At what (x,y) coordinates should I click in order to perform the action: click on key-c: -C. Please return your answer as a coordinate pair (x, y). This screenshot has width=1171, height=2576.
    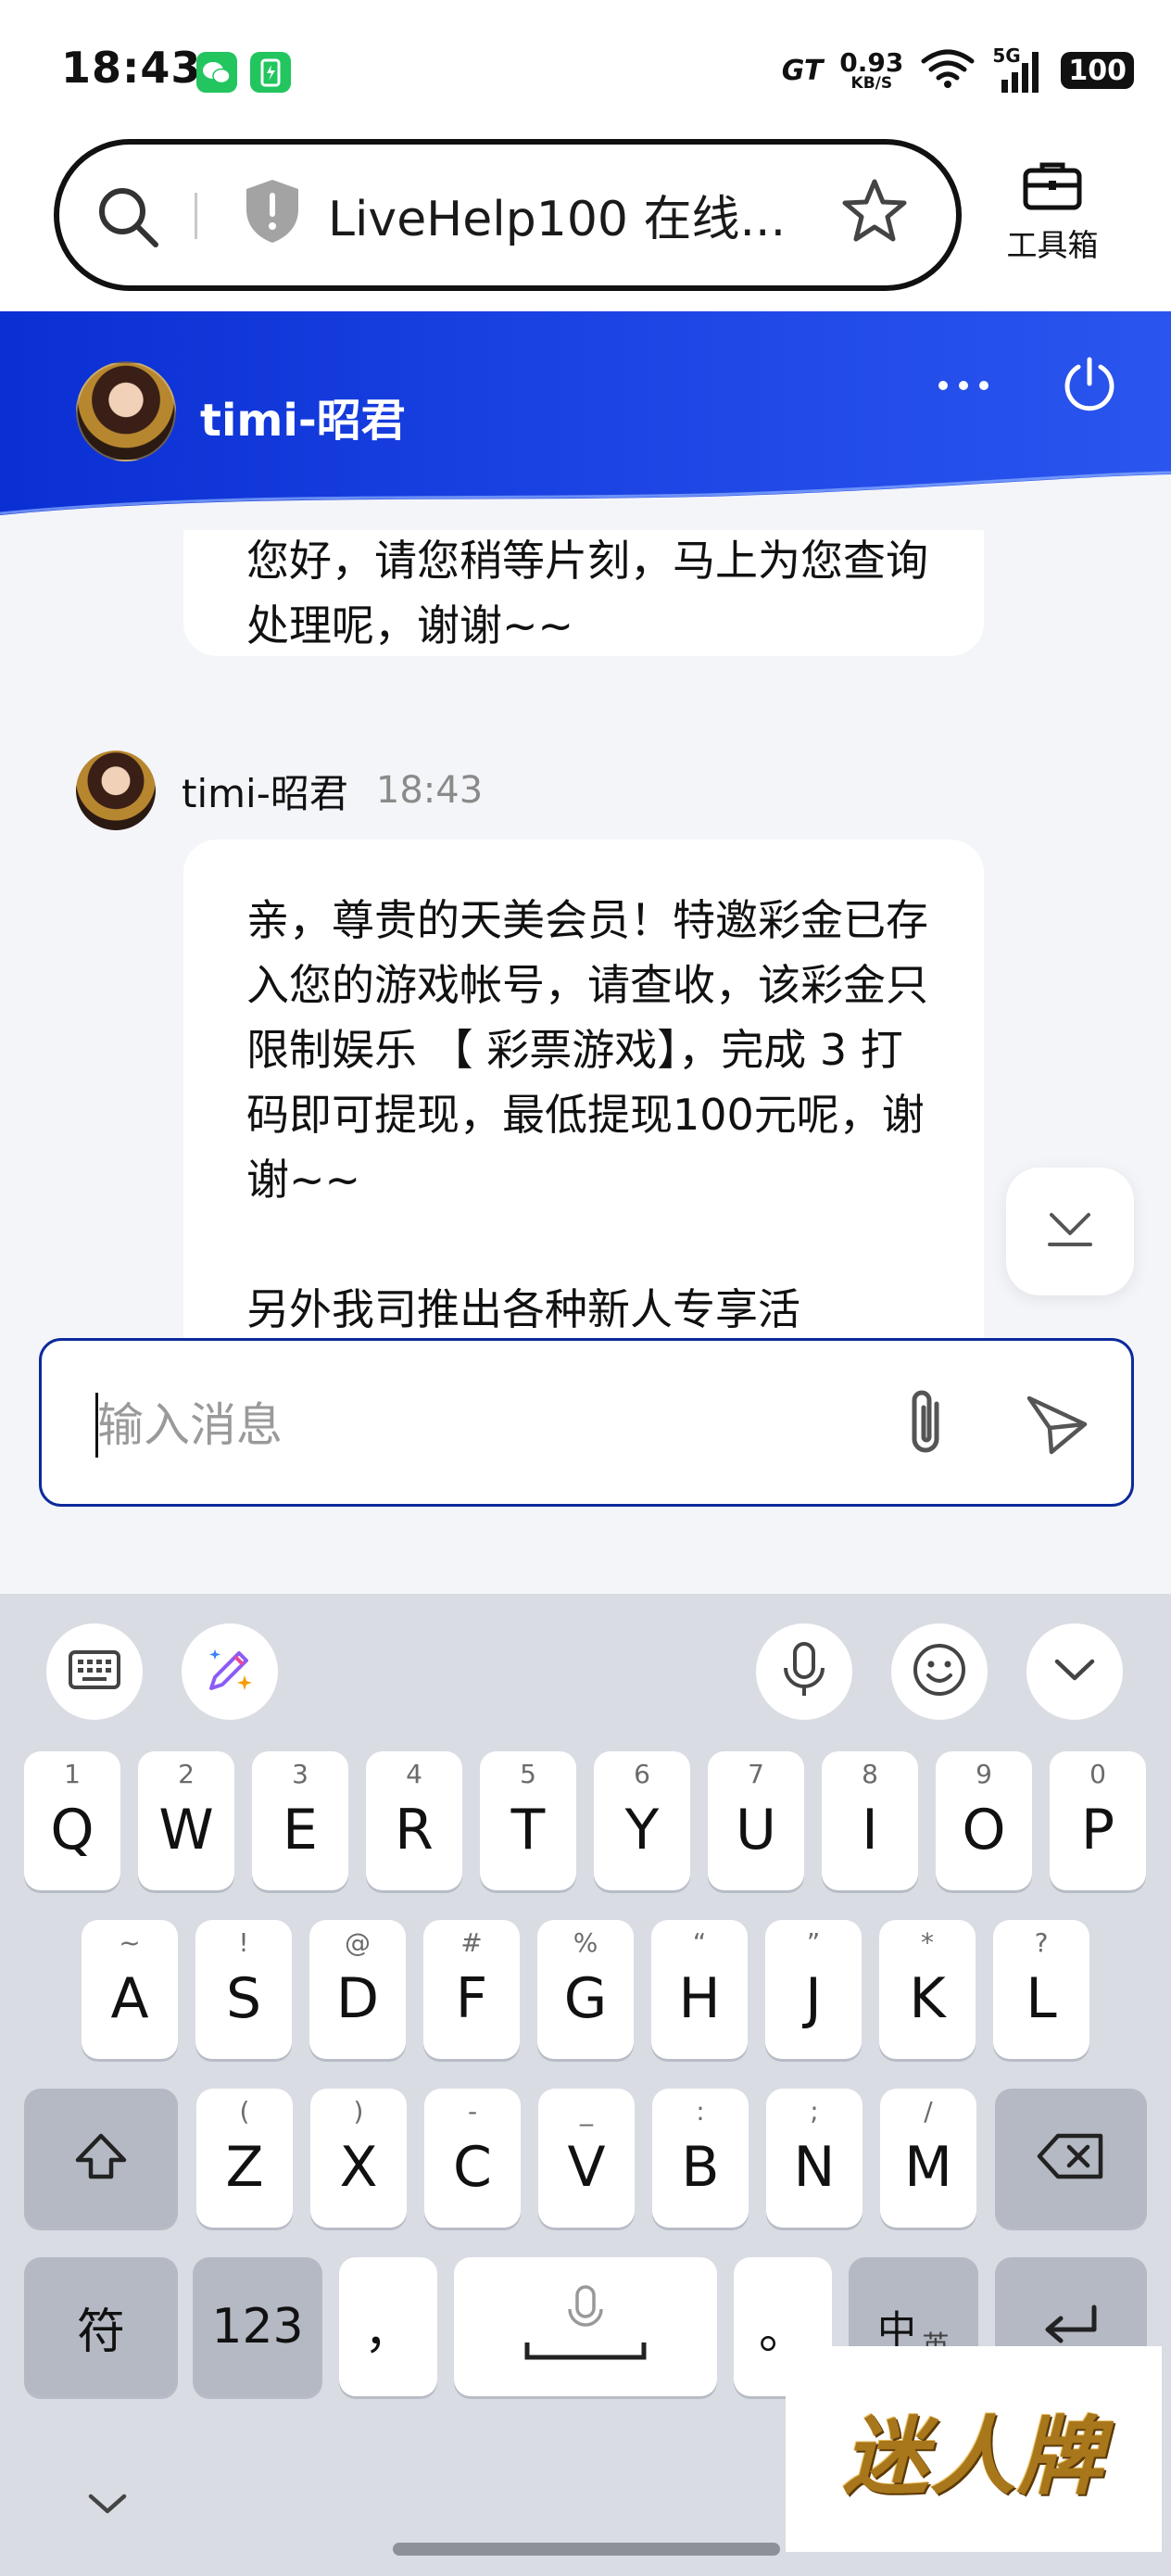
    Looking at the image, I should click on (473, 2158).